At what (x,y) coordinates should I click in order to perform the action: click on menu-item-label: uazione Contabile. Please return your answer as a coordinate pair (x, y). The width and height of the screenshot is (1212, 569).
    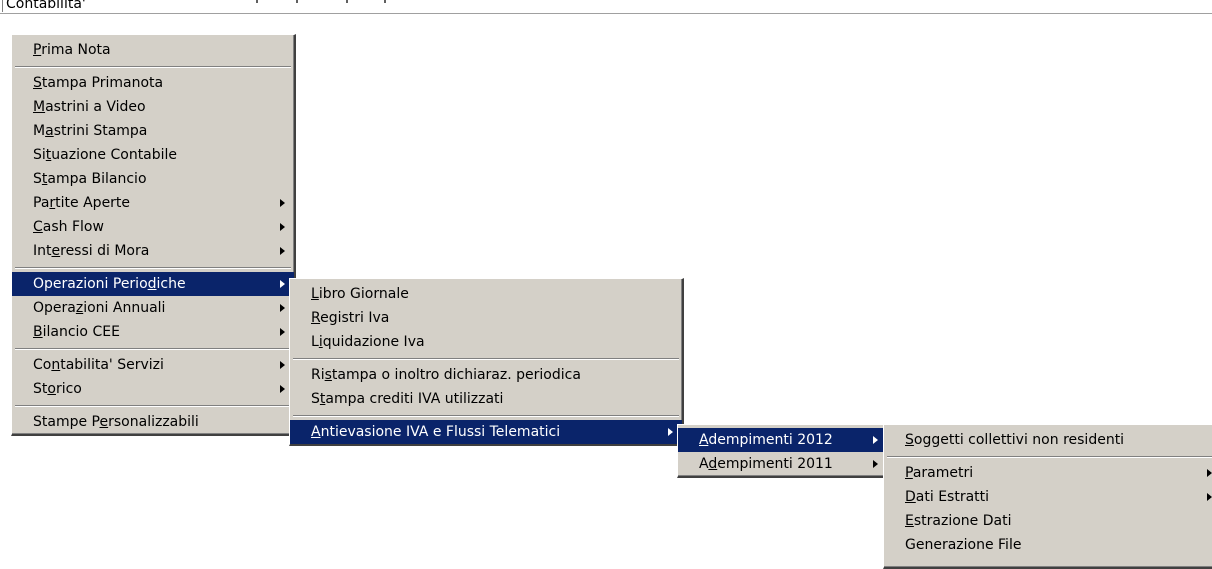
    Looking at the image, I should click on (114, 155).